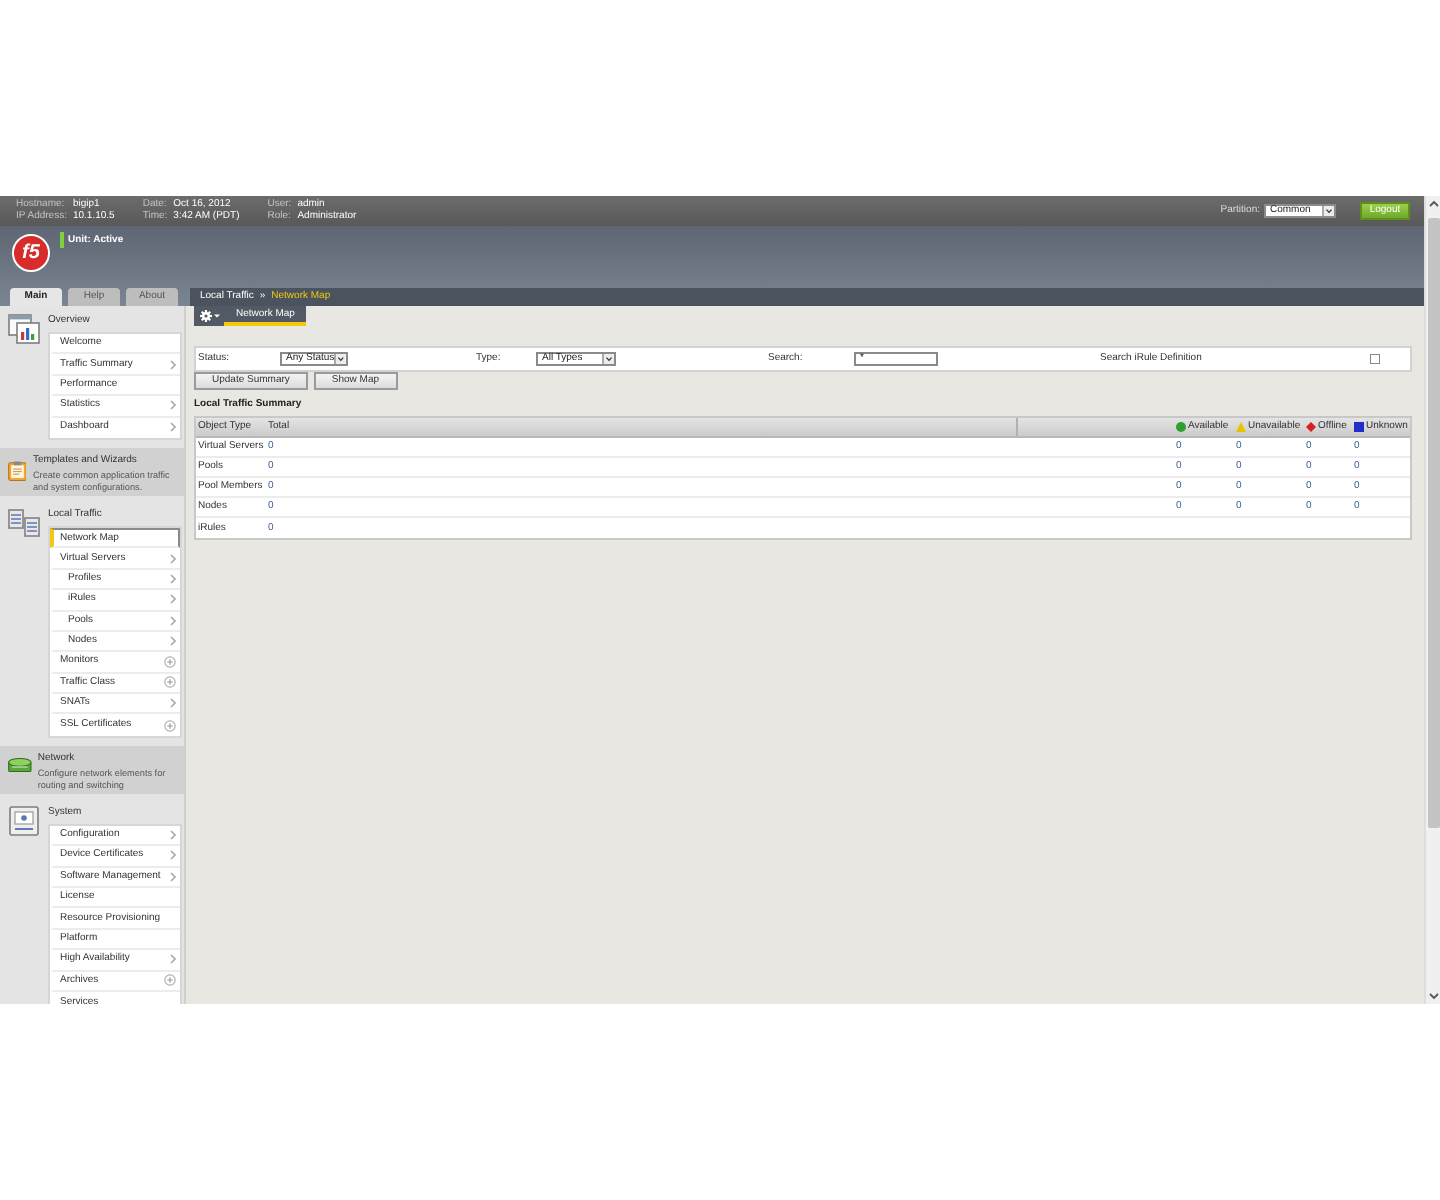  What do you see at coordinates (1433, 523) in the screenshot?
I see `scrollbar-thumb` at bounding box center [1433, 523].